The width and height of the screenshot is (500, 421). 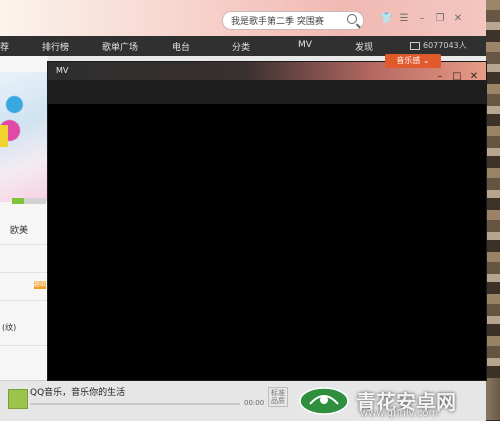 I want to click on nav-charts: 排行榜, so click(x=55, y=46).